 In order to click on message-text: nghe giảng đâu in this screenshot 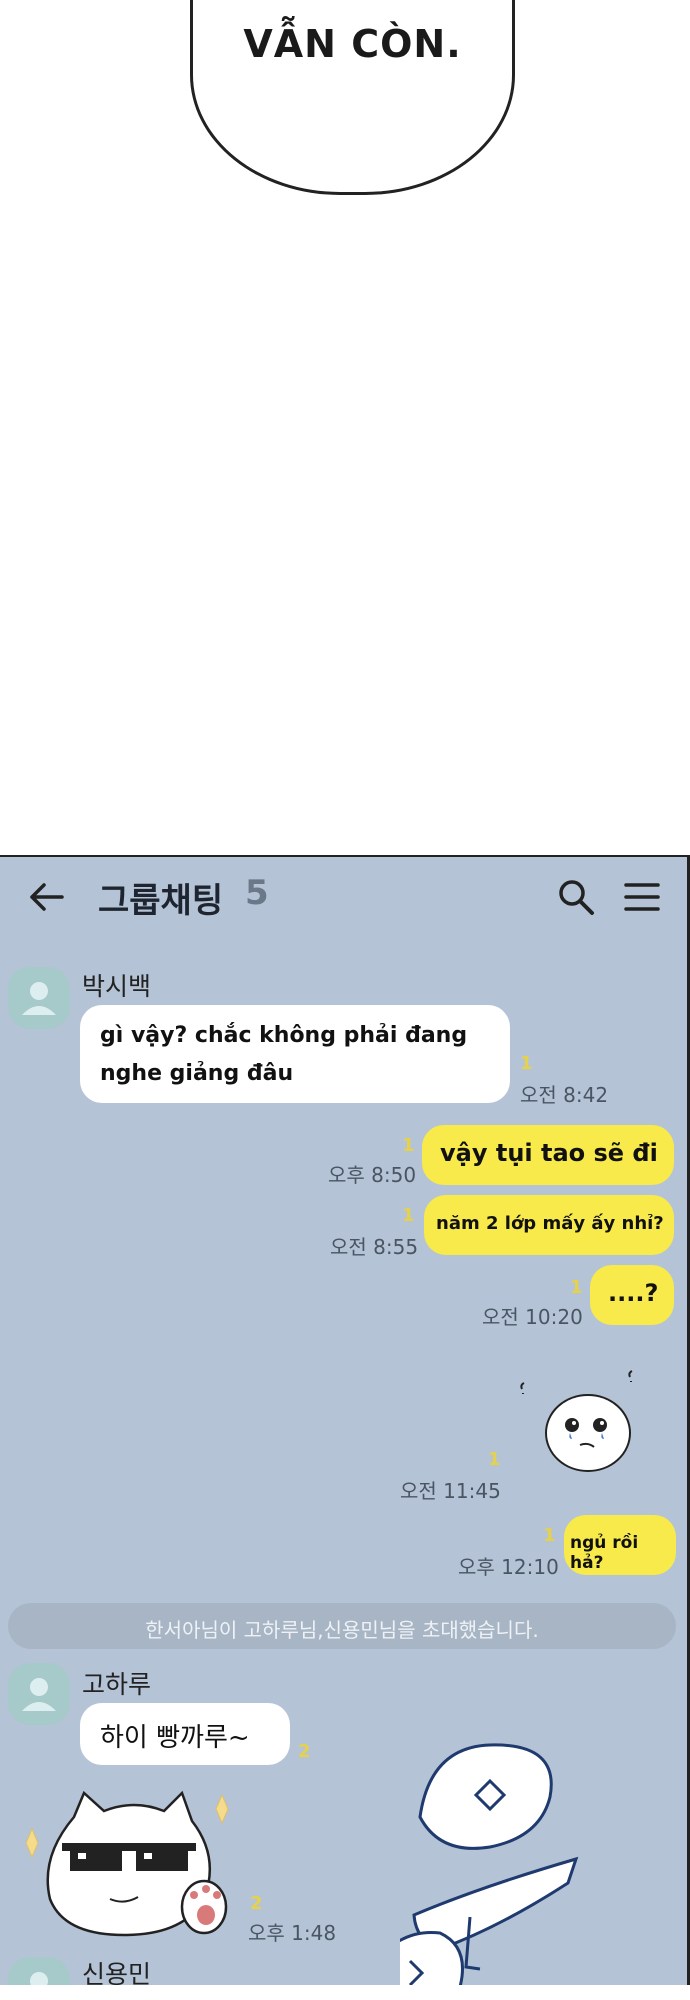, I will do `click(197, 1073)`.